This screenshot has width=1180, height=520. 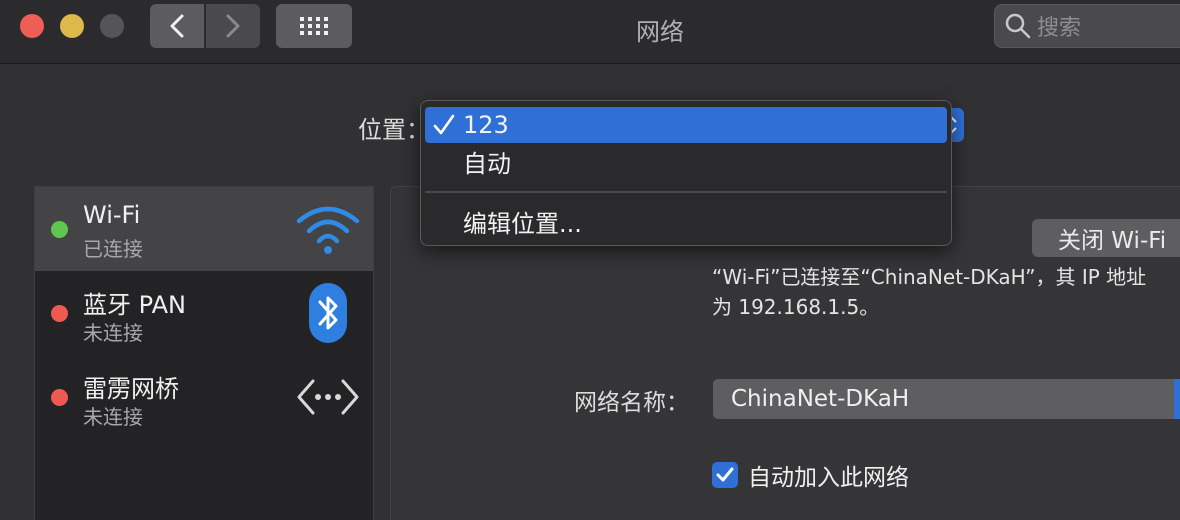 What do you see at coordinates (1018, 26) in the screenshot?
I see `search-icon` at bounding box center [1018, 26].